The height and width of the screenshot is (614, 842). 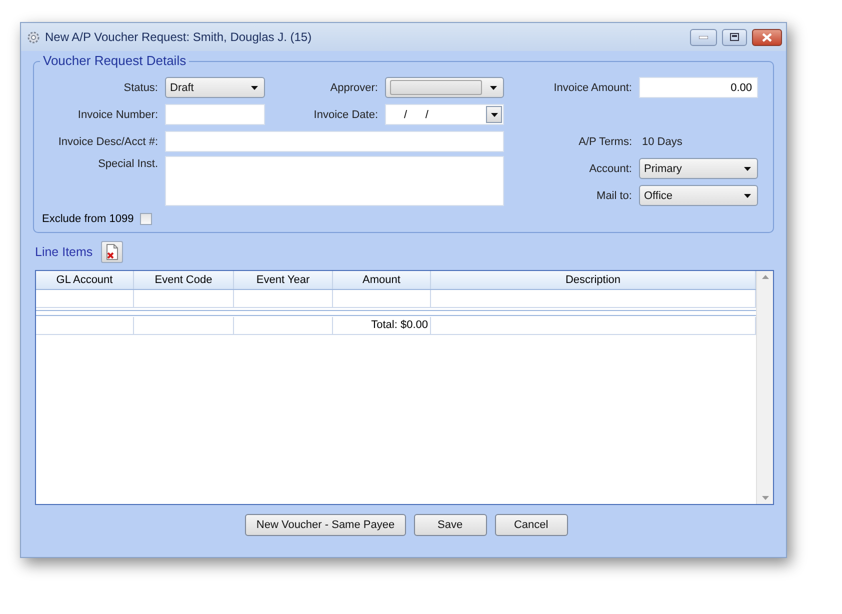 I want to click on section-title: Line Items, so click(x=64, y=252).